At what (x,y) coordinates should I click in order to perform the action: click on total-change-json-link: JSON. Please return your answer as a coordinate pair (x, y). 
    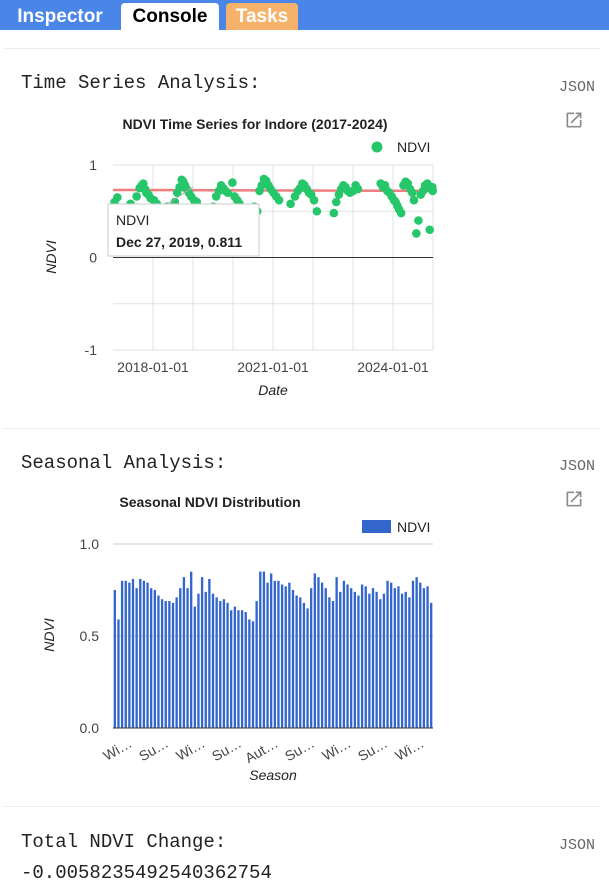
    Looking at the image, I should click on (577, 845).